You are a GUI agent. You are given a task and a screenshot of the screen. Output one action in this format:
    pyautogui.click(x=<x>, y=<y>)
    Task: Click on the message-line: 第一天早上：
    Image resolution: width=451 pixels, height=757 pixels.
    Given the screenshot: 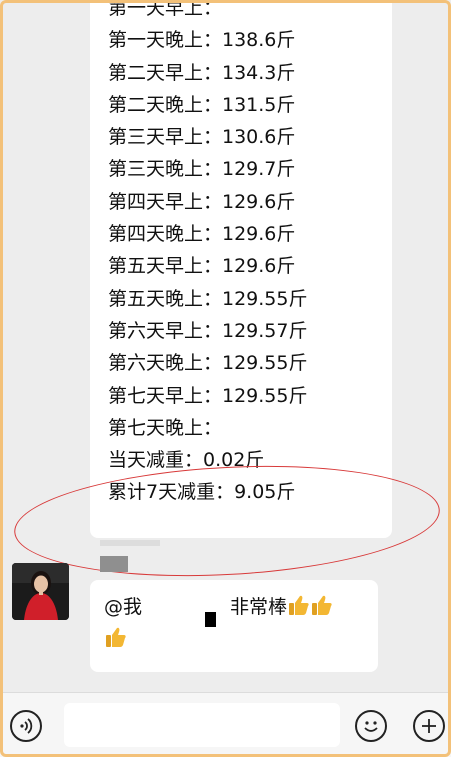 What is the action you would take?
    pyautogui.click(x=165, y=9)
    